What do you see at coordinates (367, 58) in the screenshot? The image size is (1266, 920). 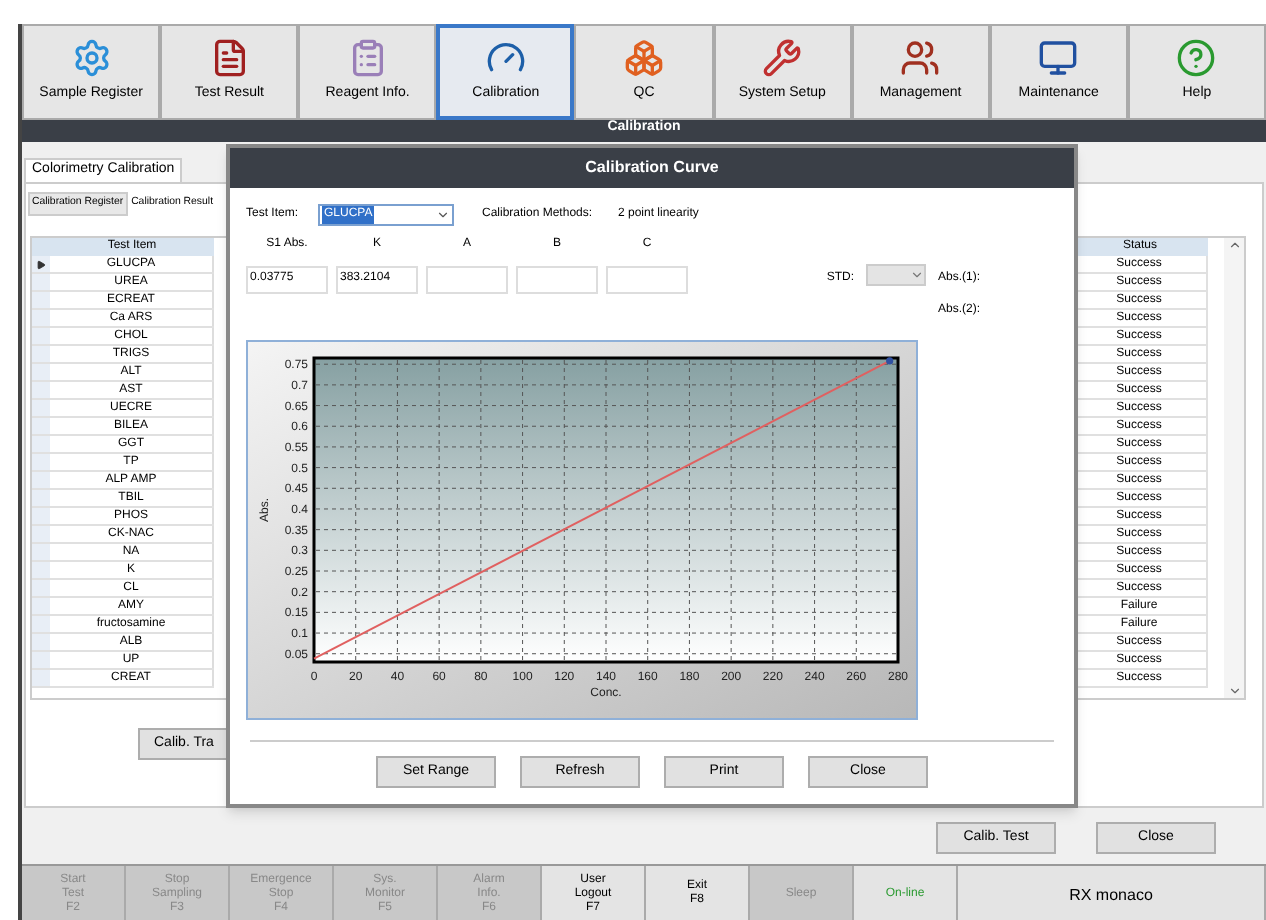 I see `clipboard-icon` at bounding box center [367, 58].